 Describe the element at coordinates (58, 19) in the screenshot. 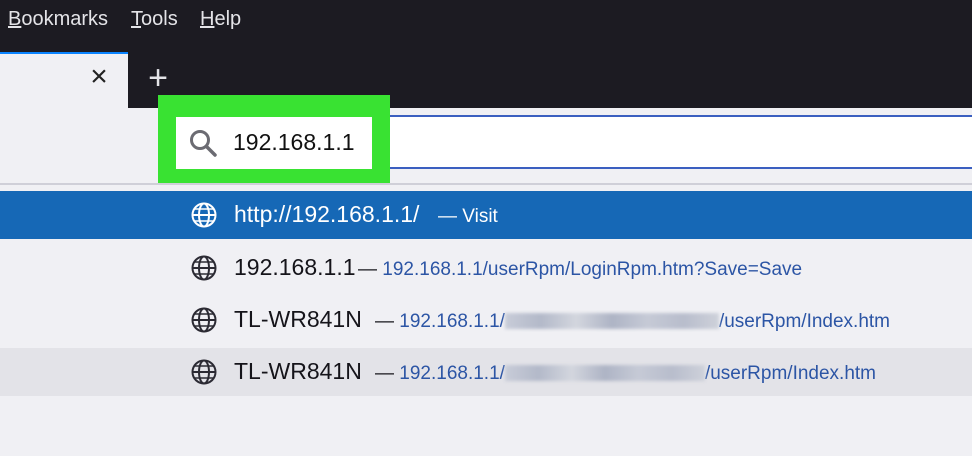

I see `menu-bookmarks: Bookmarks` at that location.